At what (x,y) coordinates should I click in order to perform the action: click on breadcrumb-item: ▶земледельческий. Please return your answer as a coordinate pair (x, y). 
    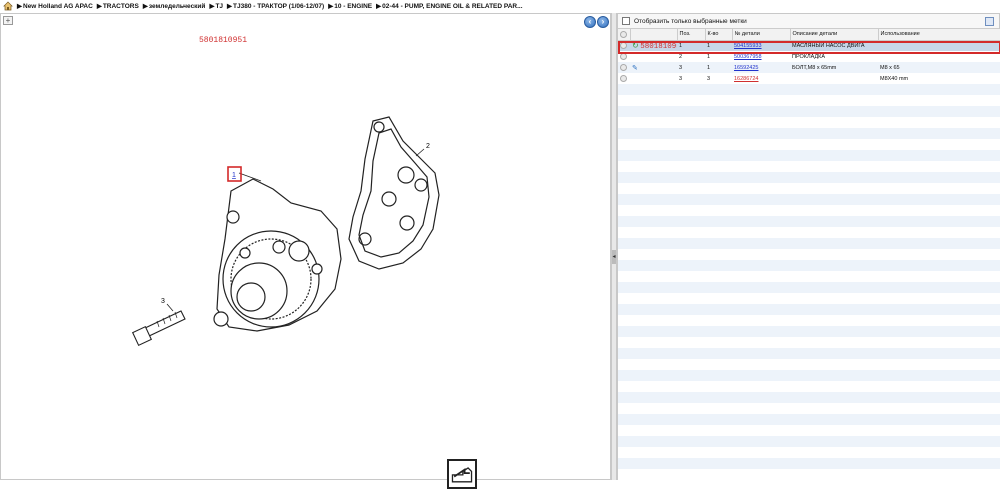
    Looking at the image, I should click on (174, 6).